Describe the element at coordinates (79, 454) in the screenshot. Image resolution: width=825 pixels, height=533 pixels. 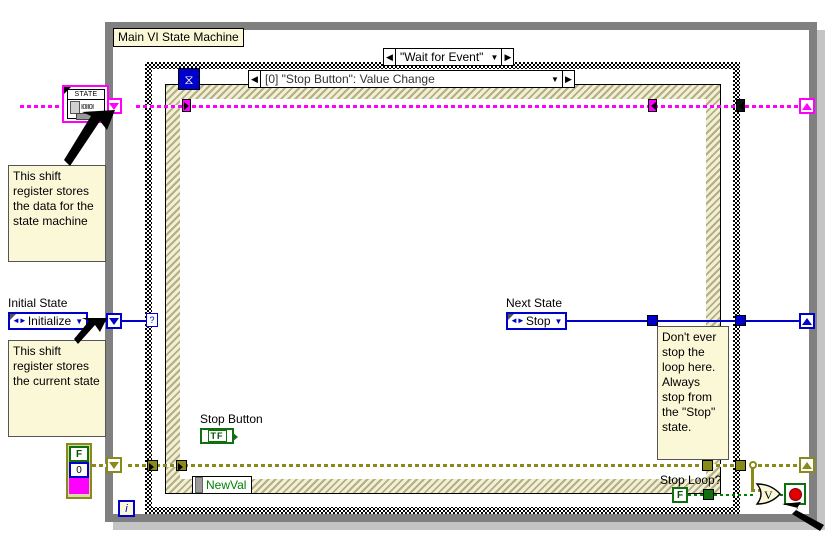
I see `cluster-constant-boolean: F` at that location.